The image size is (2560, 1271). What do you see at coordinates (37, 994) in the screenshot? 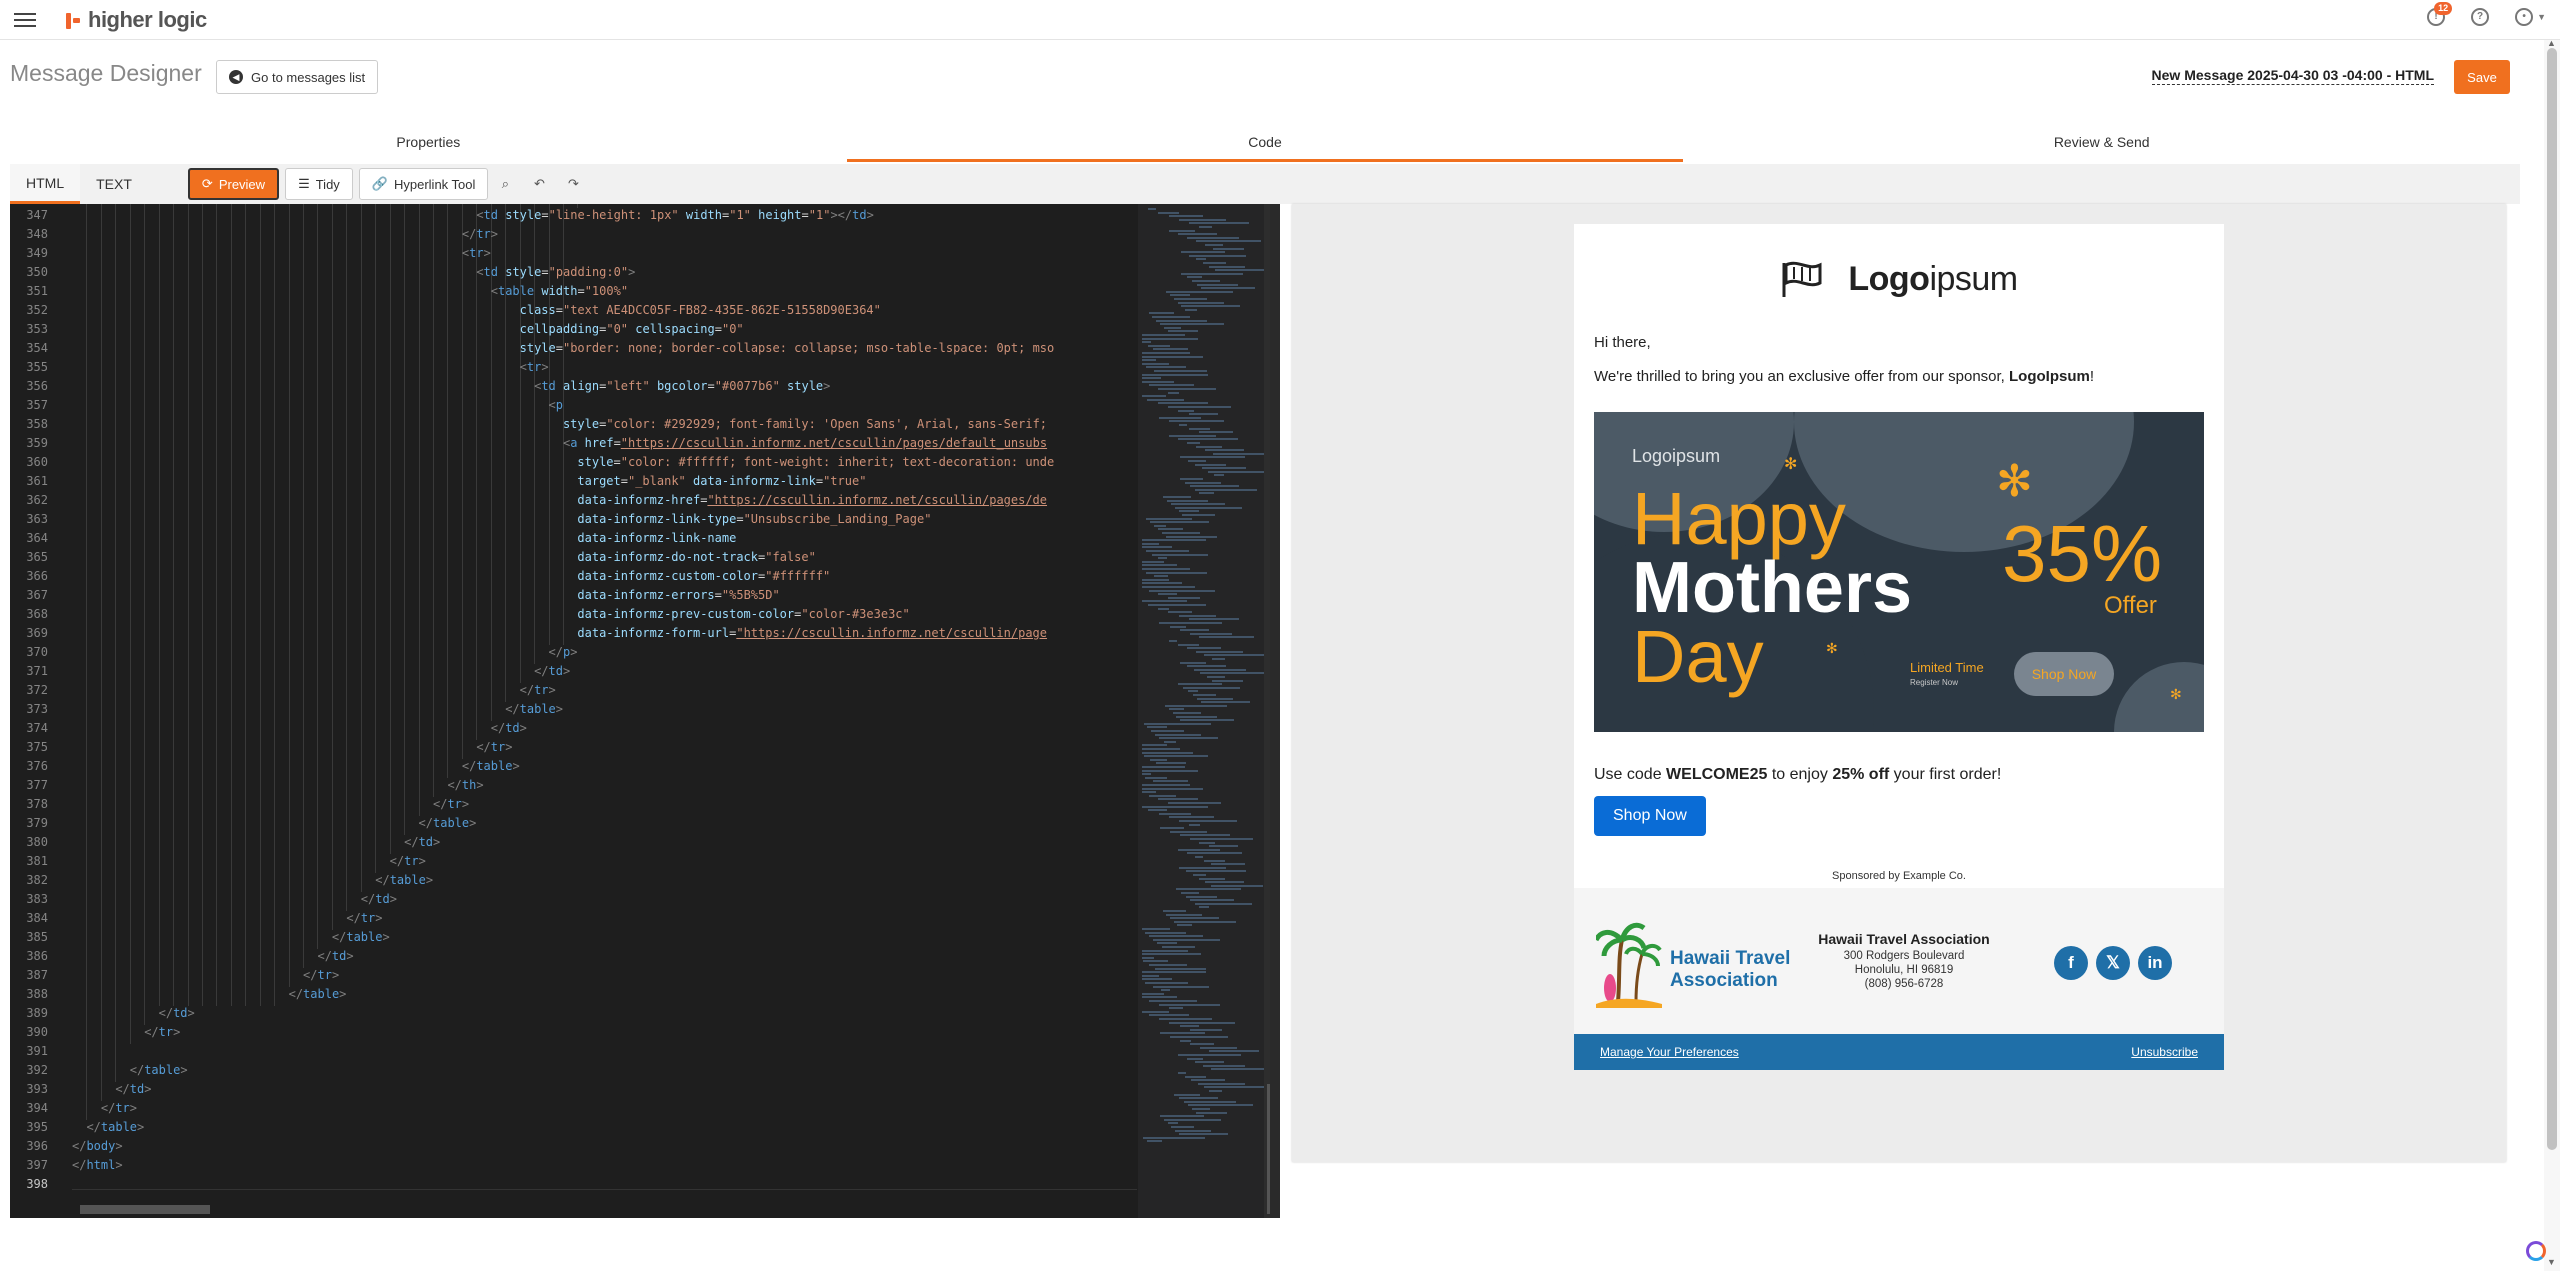
I see `line-number: 388` at bounding box center [37, 994].